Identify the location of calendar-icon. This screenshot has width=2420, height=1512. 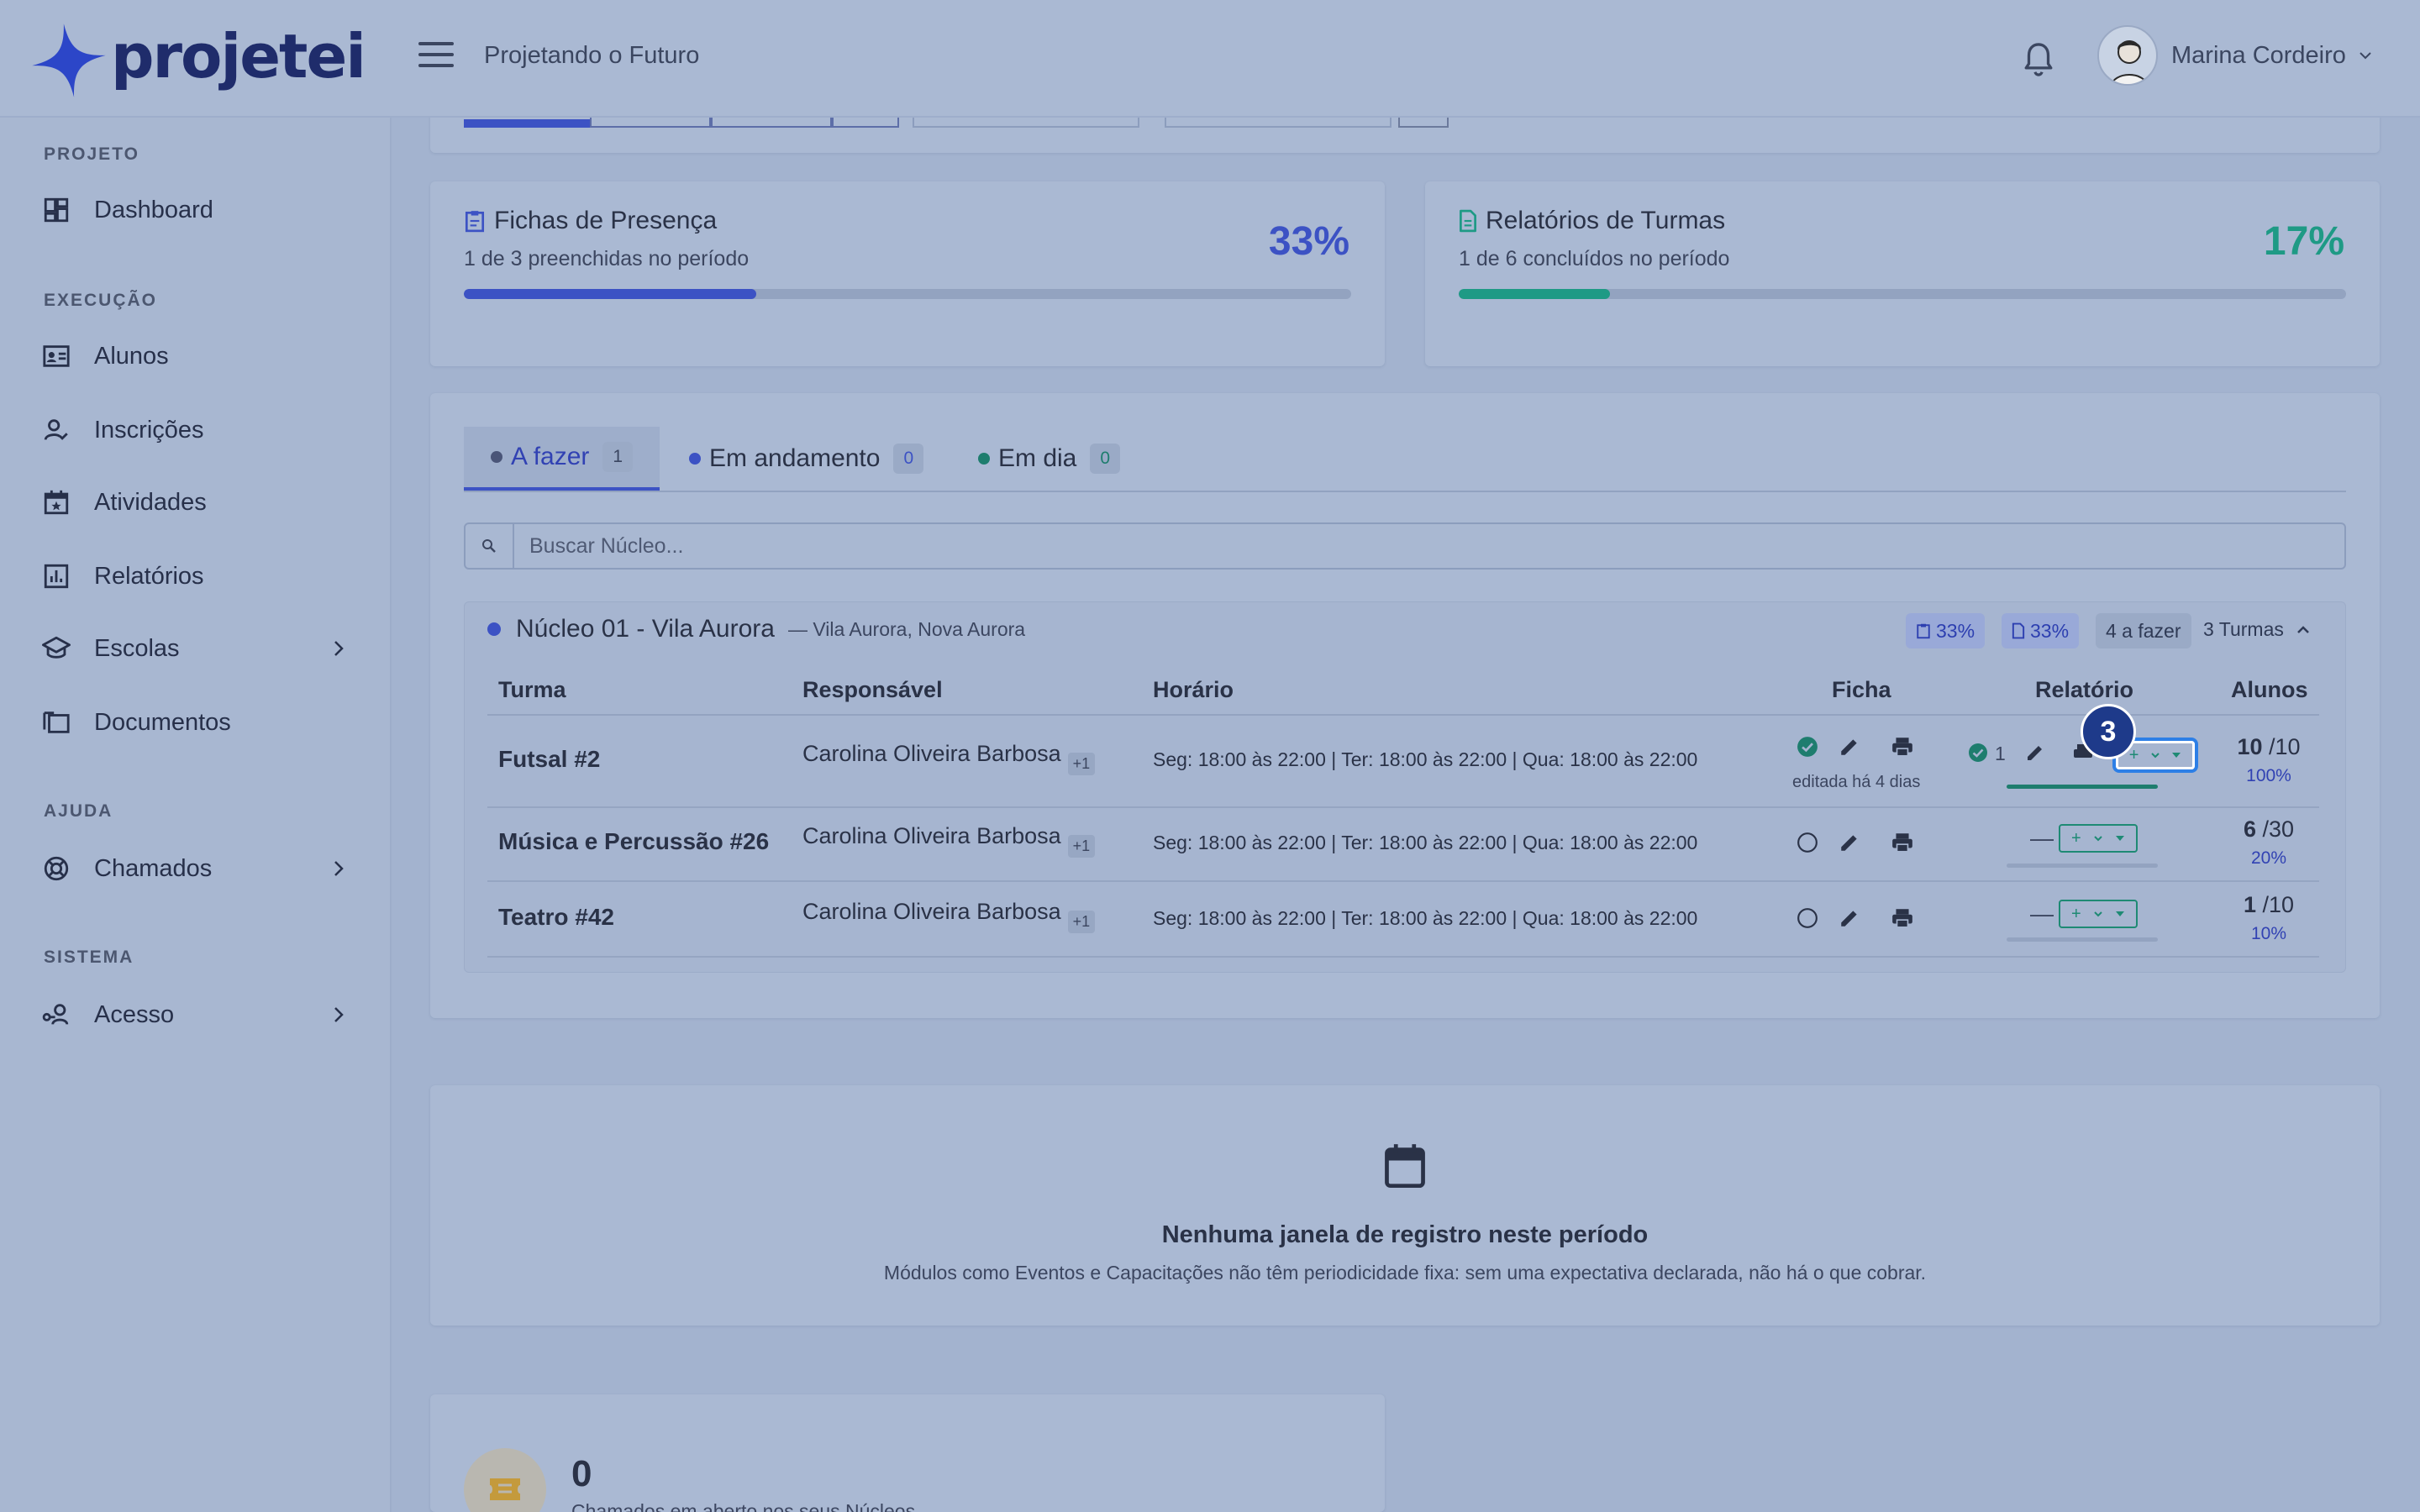
(1405, 1166).